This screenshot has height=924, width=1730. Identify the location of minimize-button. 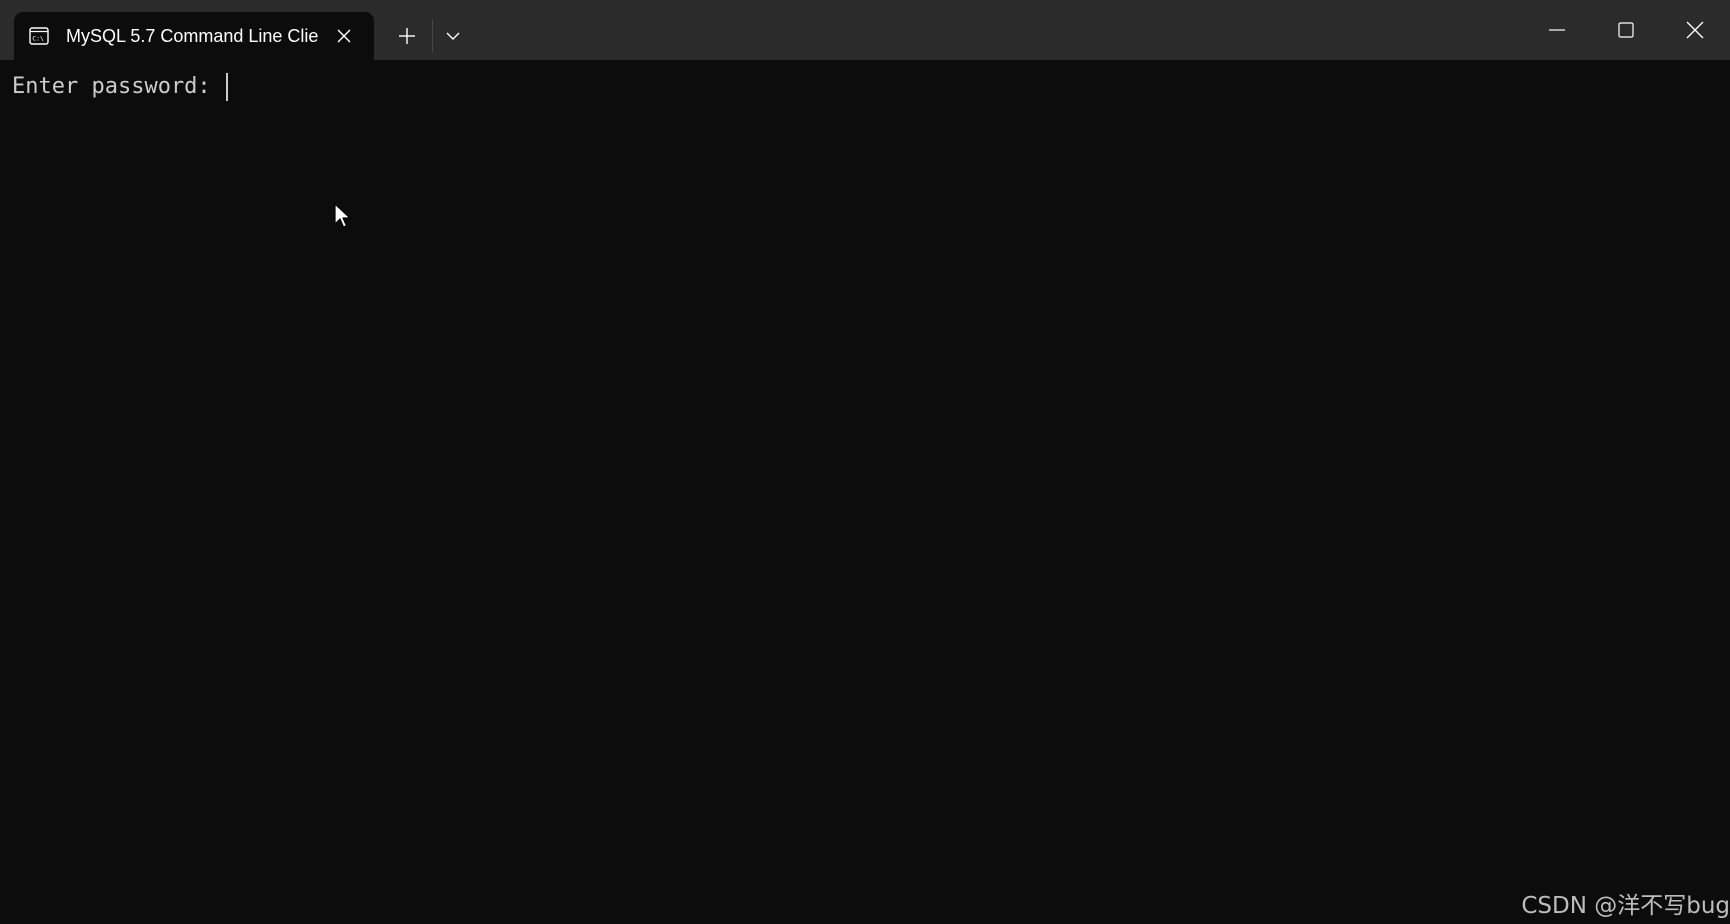
(1557, 30).